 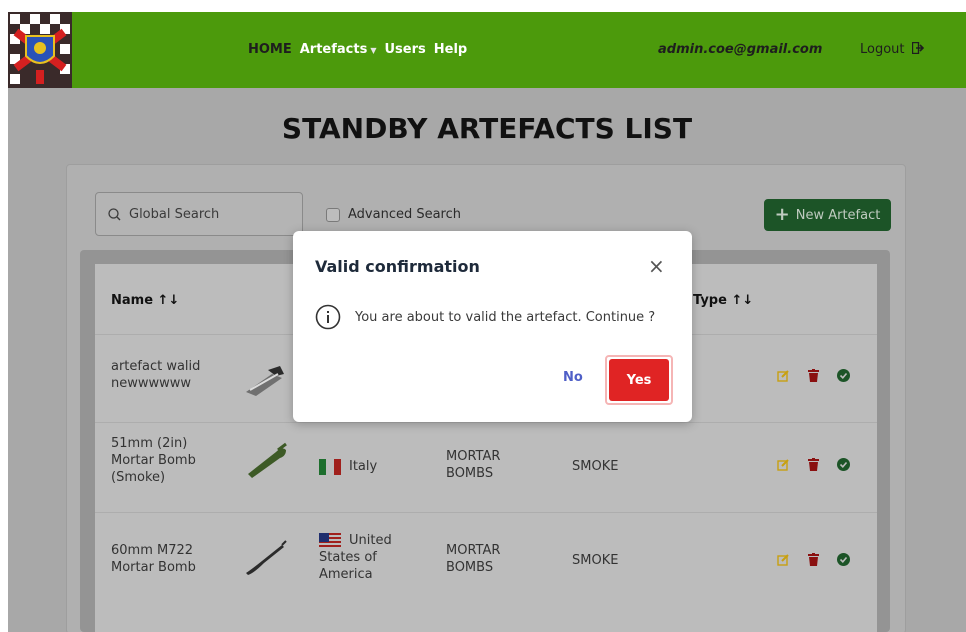 I want to click on nav-artefacts-dropdown: Artefacts ▼, so click(x=338, y=49).